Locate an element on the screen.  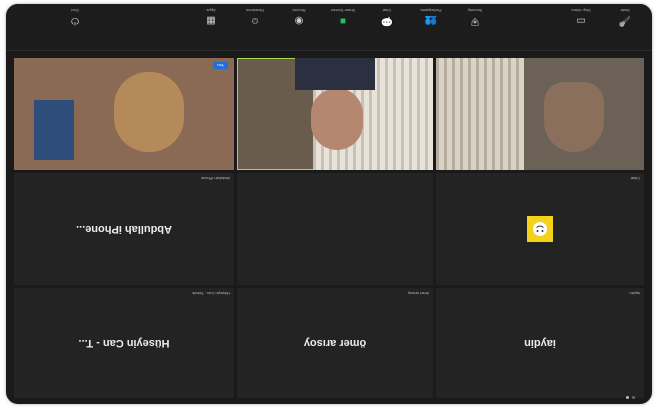
tile-video-active-speaker is located at coordinates (335, 114).